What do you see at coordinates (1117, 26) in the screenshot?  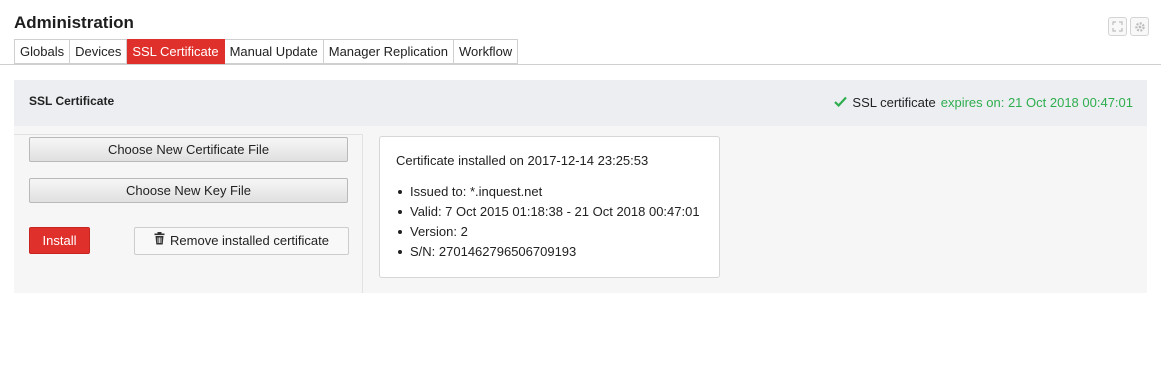 I see `expand-icon` at bounding box center [1117, 26].